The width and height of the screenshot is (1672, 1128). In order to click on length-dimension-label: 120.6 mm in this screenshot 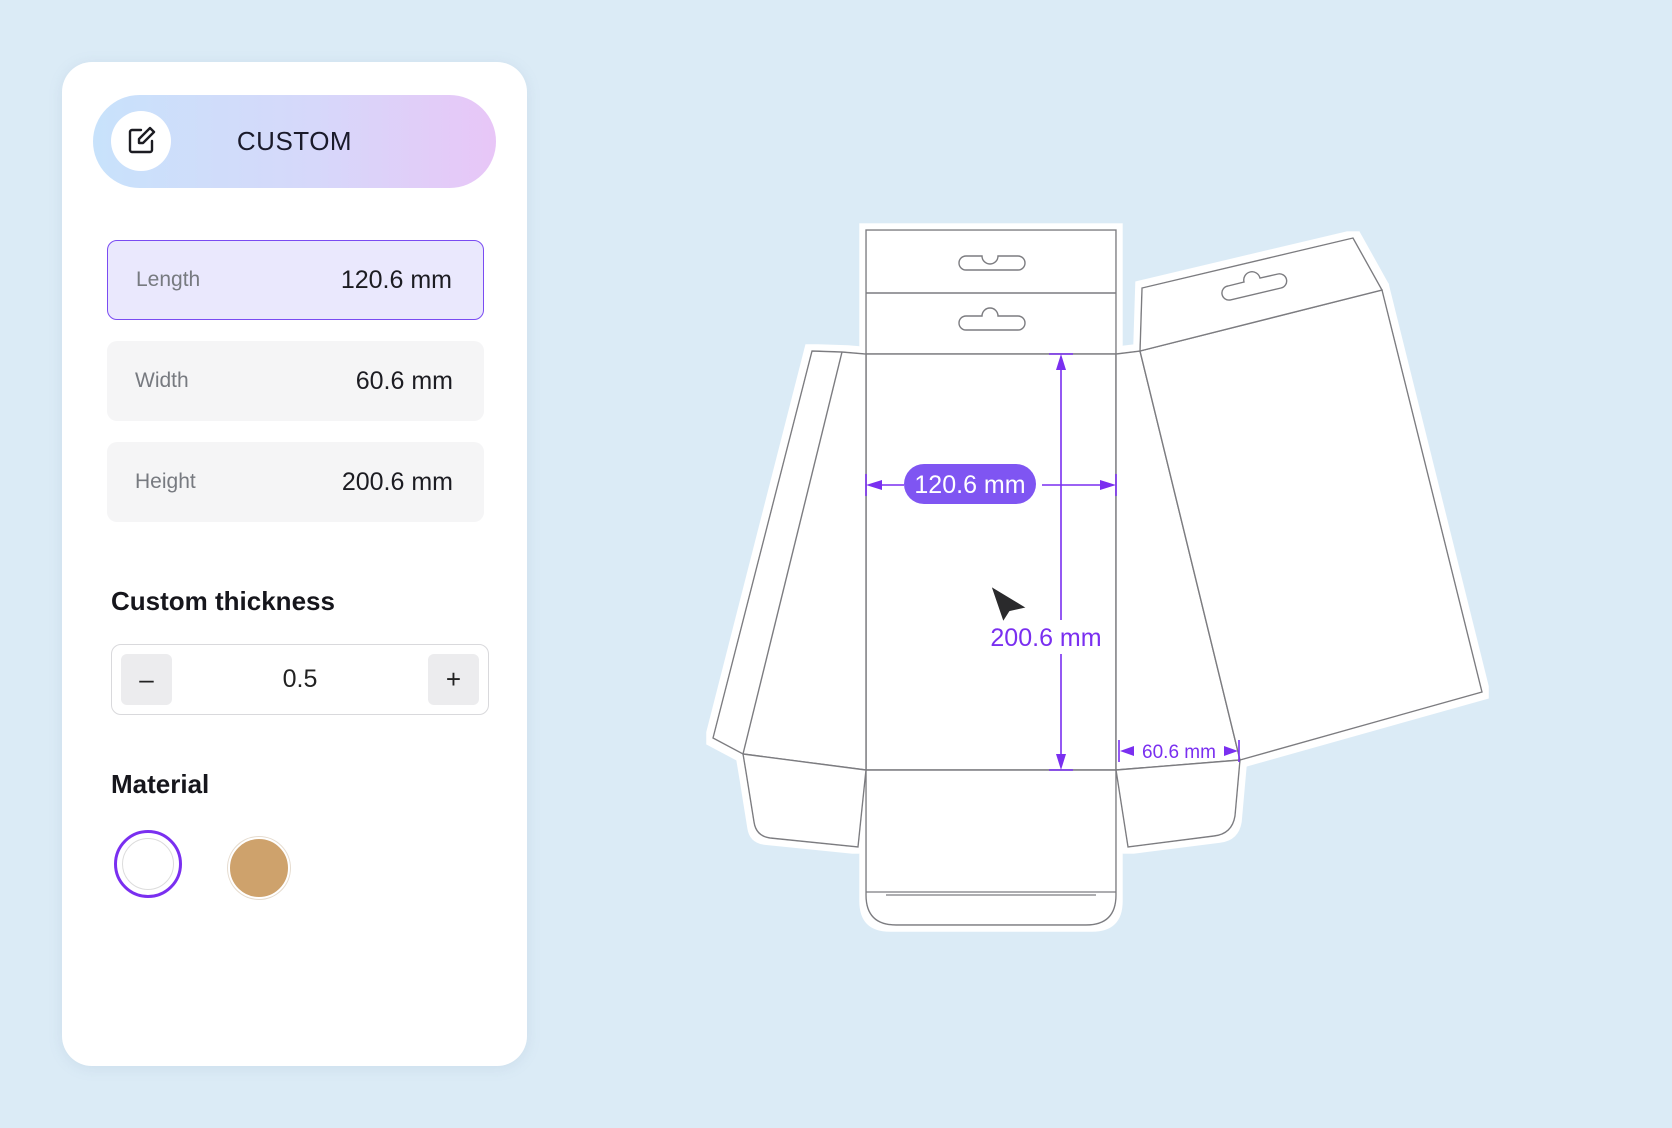, I will do `click(969, 485)`.